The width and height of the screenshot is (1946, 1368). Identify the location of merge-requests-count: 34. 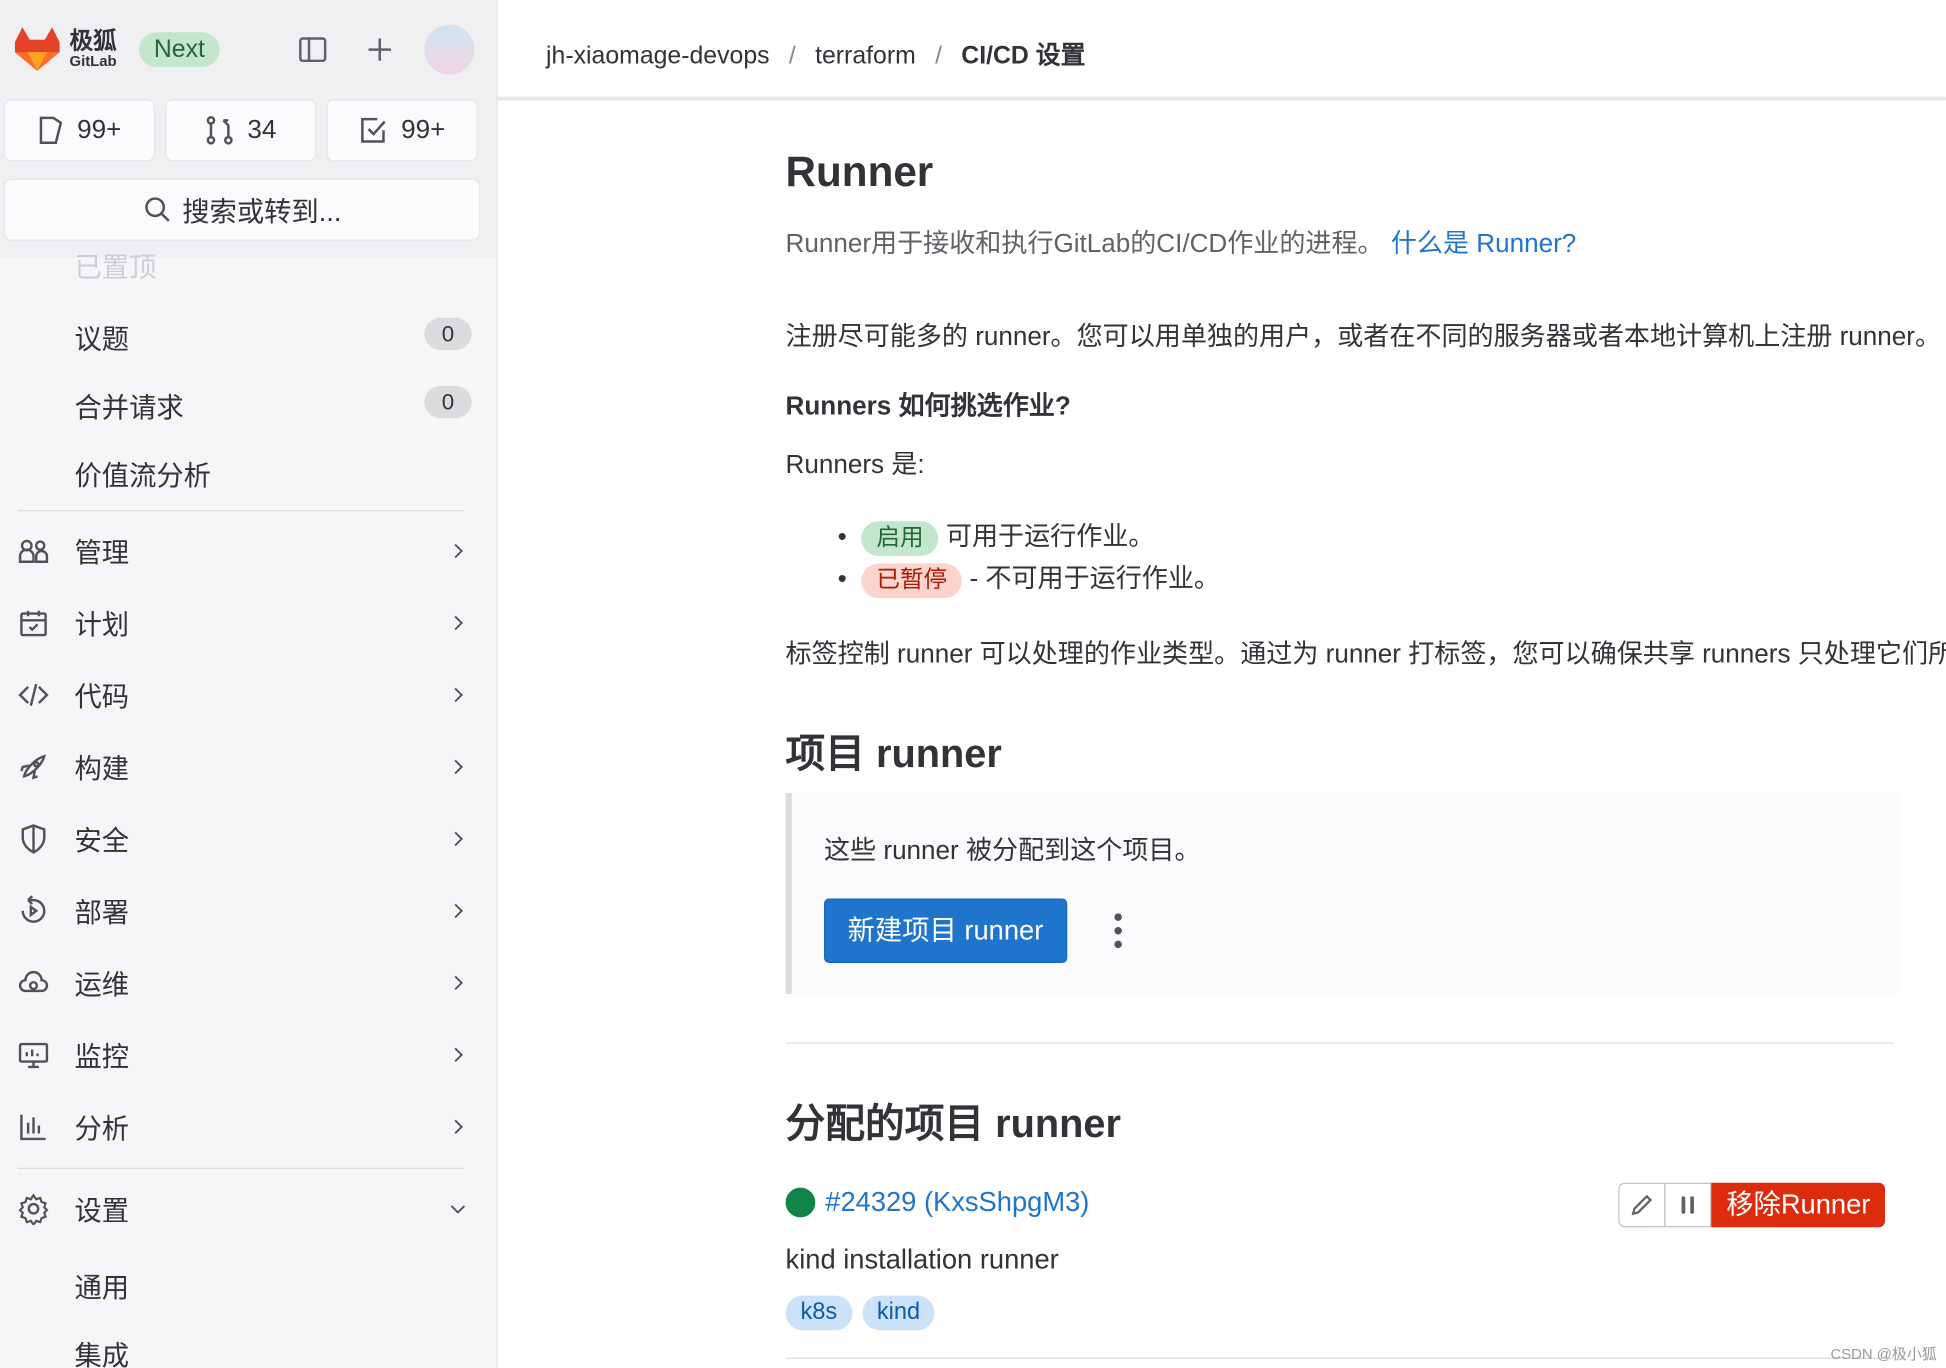
(262, 129).